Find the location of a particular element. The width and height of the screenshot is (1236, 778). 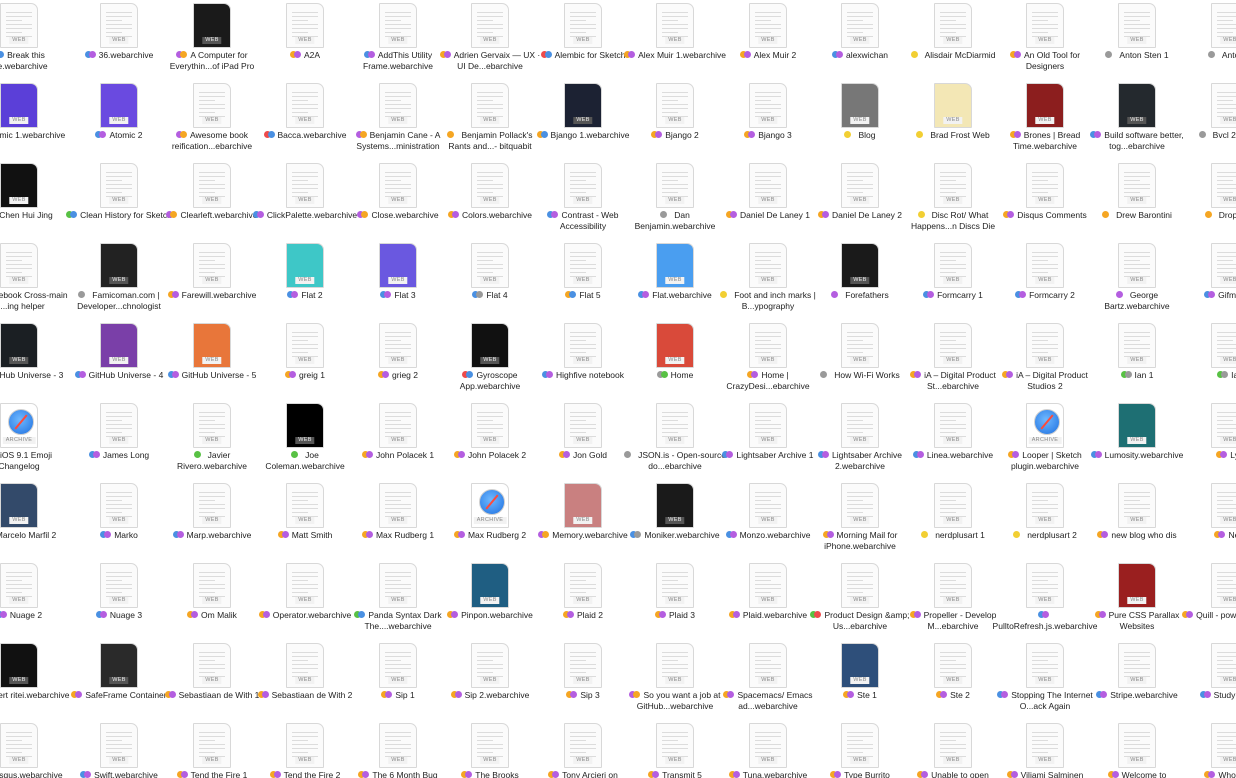

file-item: WEB Type Burrito is located at coordinates (860, 749).